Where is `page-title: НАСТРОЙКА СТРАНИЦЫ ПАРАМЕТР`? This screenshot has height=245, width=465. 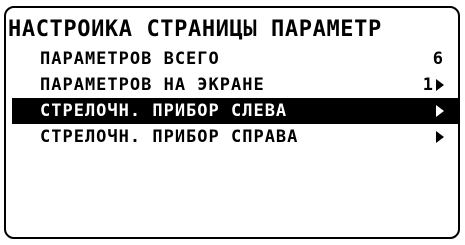 page-title: НАСТРОЙКА СТРАНИЦЫ ПАРАМЕТР is located at coordinates (195, 30).